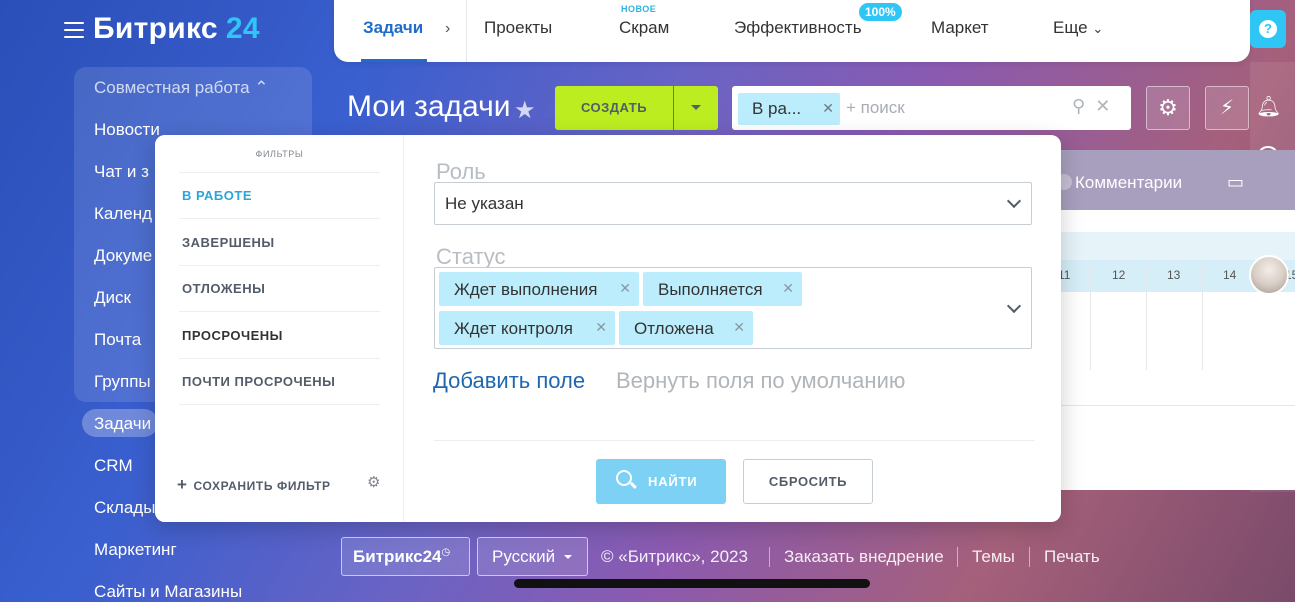 This screenshot has height=602, width=1295. What do you see at coordinates (223, 288) in the screenshot?
I see `filter-preset-deferred: ОТЛОЖЕНЫ` at bounding box center [223, 288].